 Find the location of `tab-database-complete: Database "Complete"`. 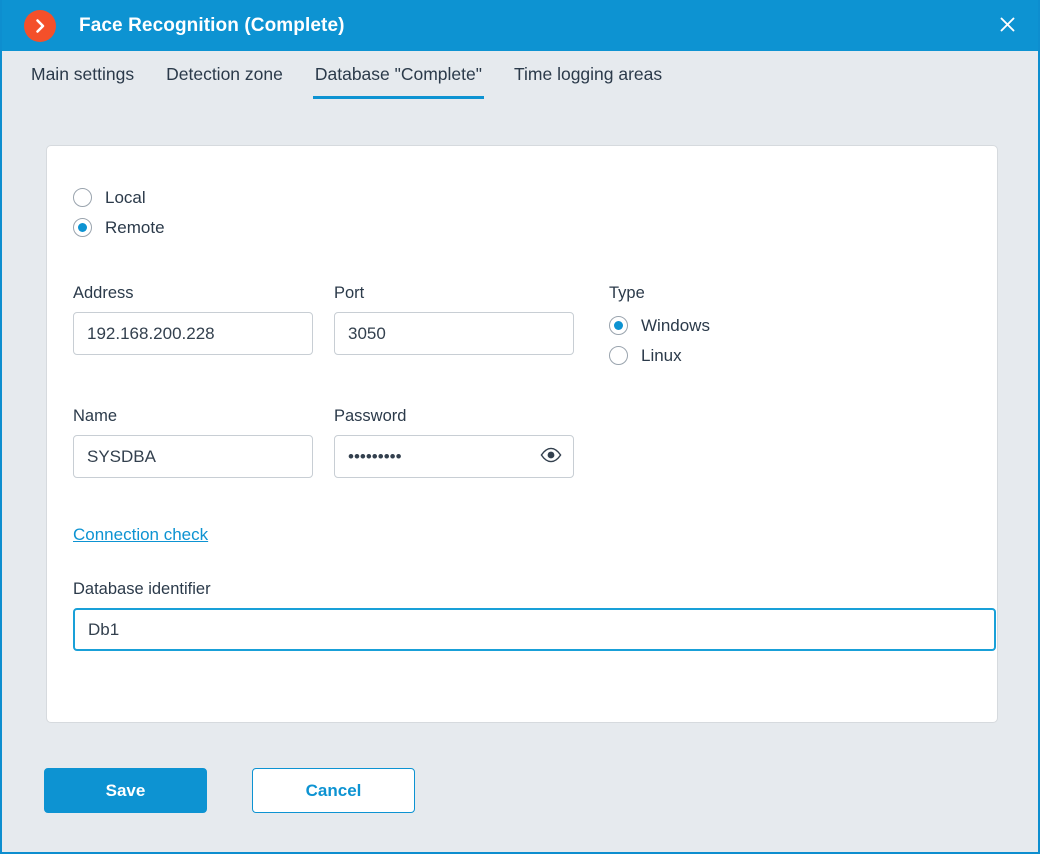

tab-database-complete: Database "Complete" is located at coordinates (398, 75).